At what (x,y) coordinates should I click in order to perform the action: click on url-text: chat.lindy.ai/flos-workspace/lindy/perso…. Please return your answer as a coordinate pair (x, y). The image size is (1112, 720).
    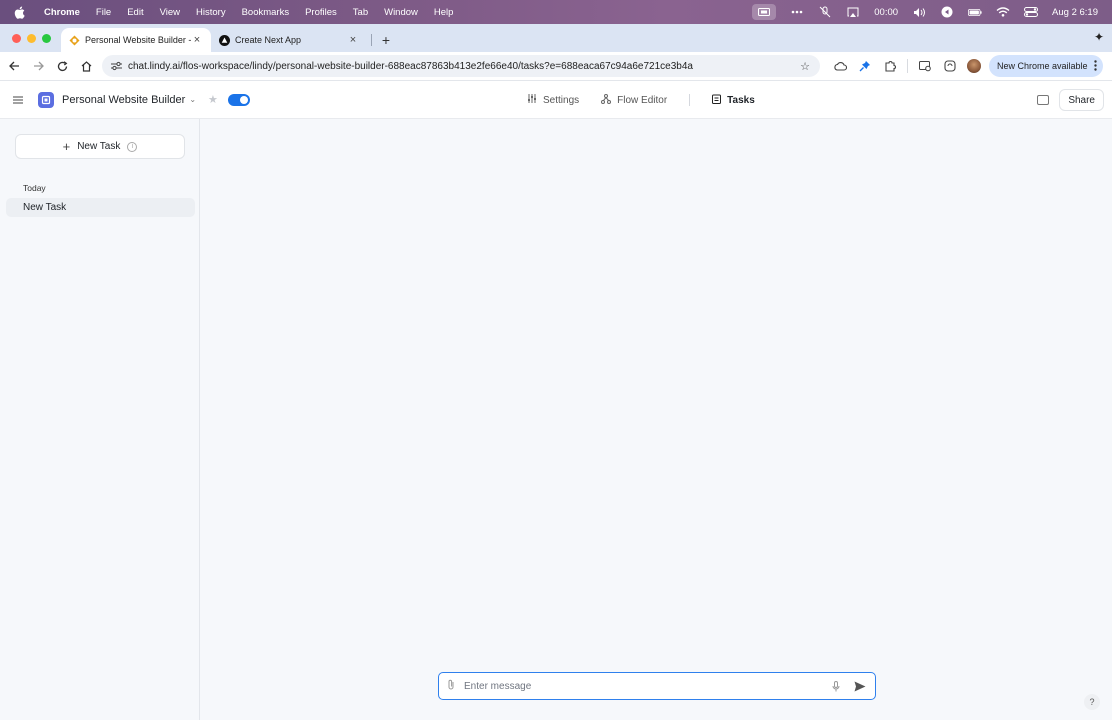
    Looking at the image, I should click on (410, 66).